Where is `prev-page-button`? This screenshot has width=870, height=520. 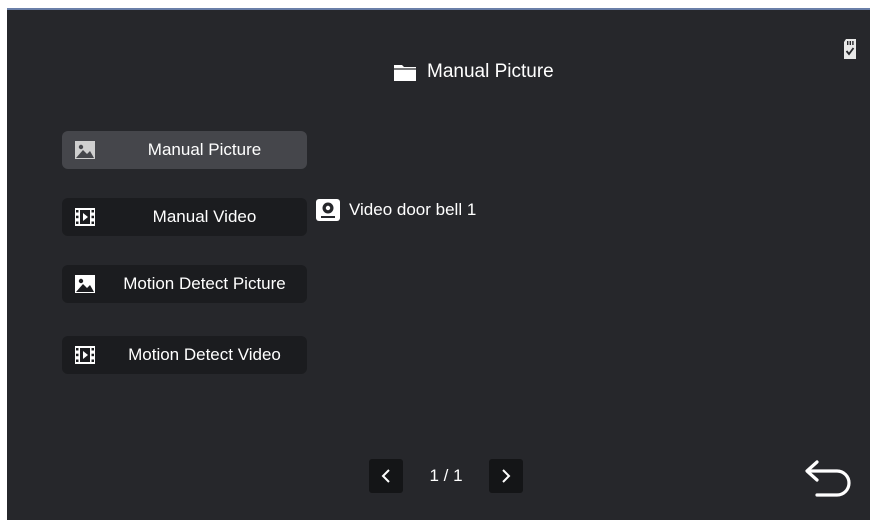
prev-page-button is located at coordinates (386, 476).